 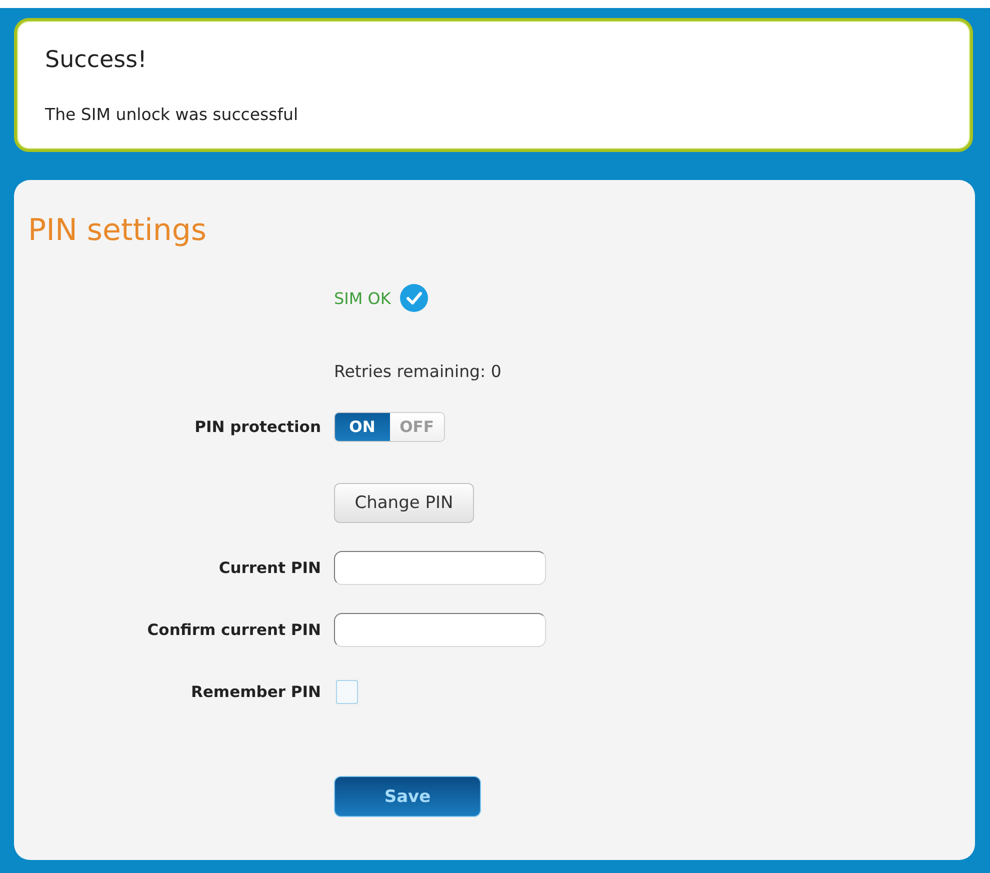 I want to click on field-label: Confirm current PIN, so click(x=234, y=630).